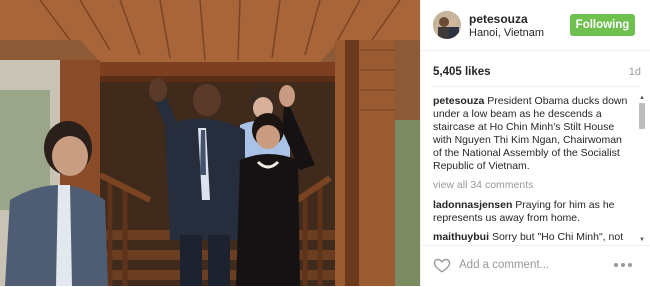 The height and width of the screenshot is (287, 650). I want to click on post-footer, so click(535, 266).